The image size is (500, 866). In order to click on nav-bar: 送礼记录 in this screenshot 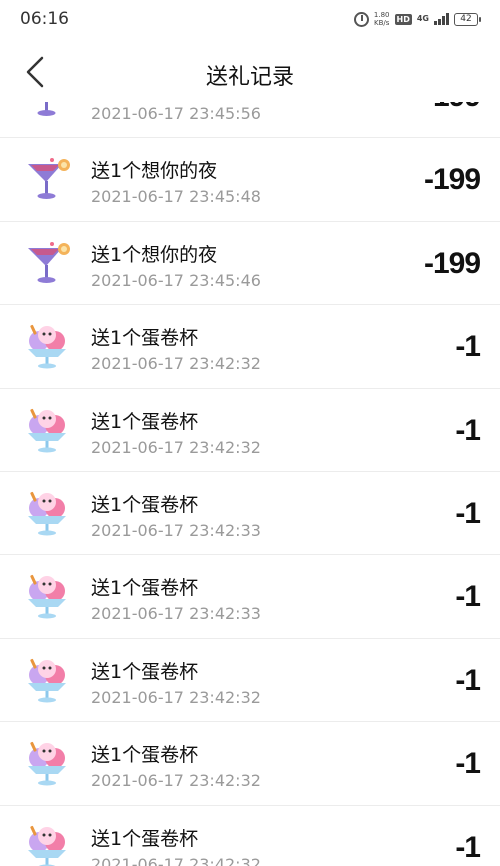, I will do `click(250, 71)`.